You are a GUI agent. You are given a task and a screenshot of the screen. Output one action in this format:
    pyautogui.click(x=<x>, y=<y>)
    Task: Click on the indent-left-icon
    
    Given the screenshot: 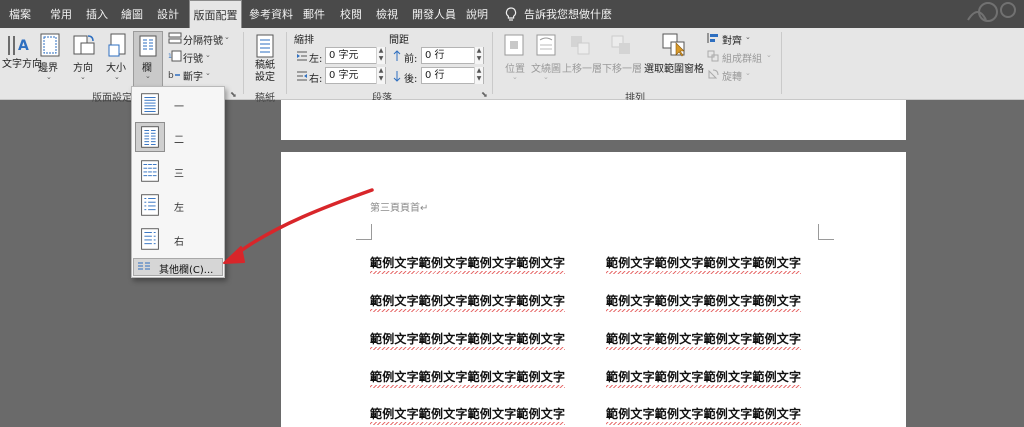 What is the action you would take?
    pyautogui.click(x=302, y=56)
    